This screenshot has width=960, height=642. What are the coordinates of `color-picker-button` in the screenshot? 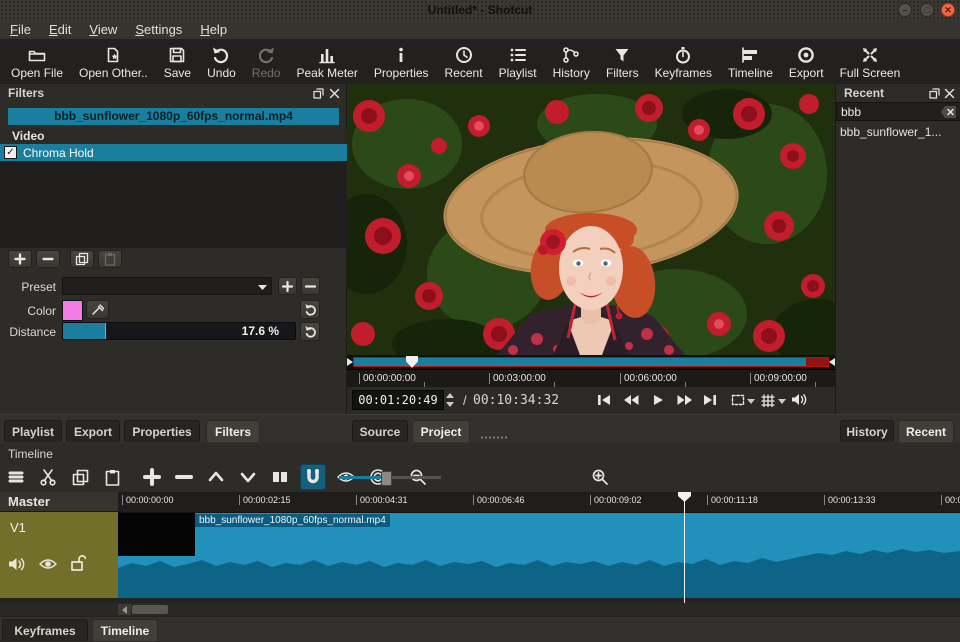 It's located at (97, 309).